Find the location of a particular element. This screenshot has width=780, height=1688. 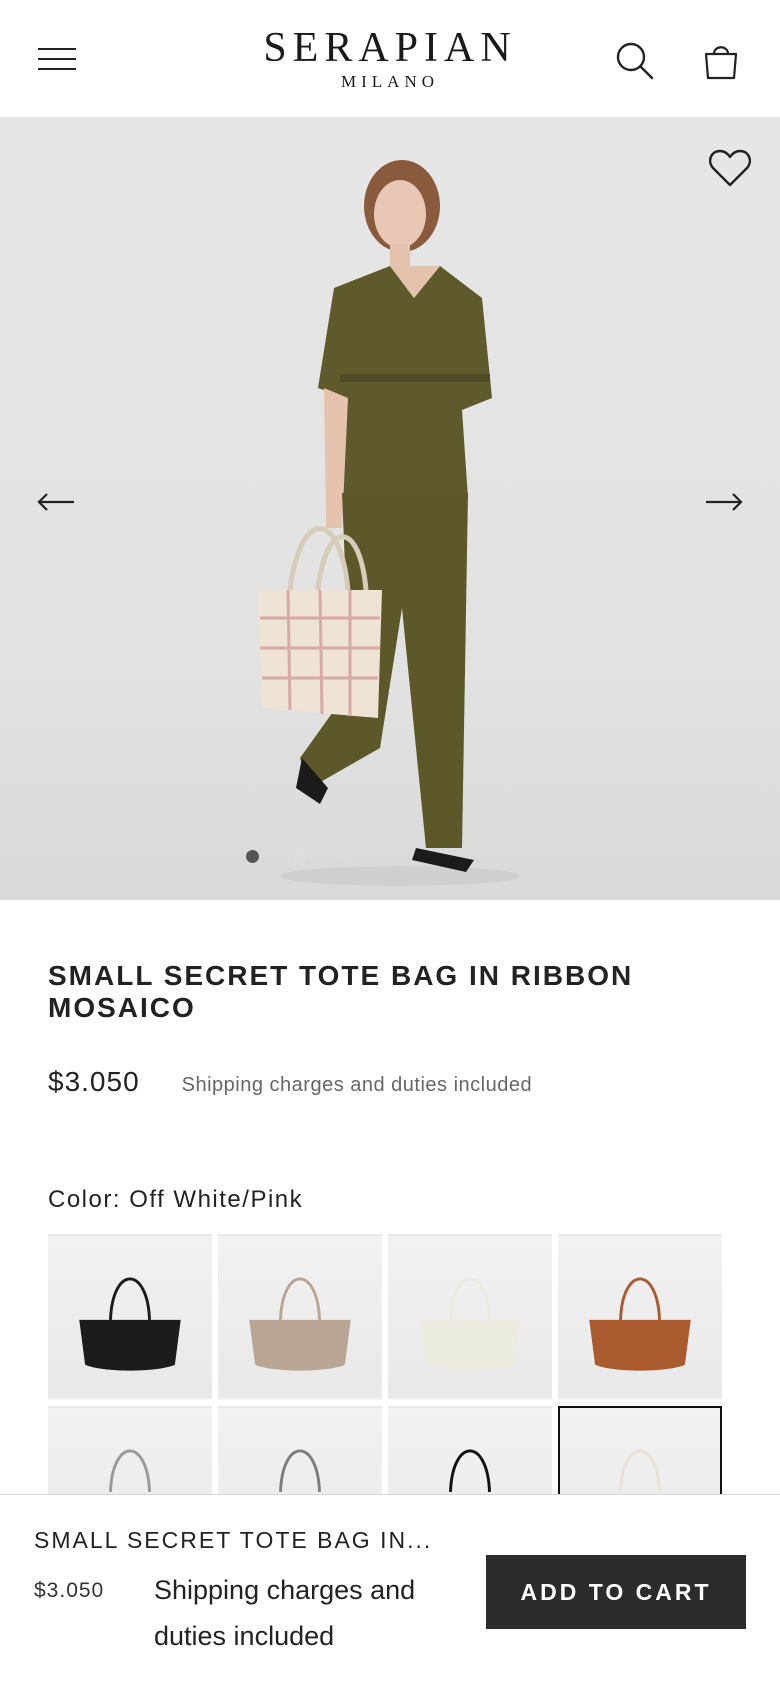

arrow-left-icon is located at coordinates (56, 502).